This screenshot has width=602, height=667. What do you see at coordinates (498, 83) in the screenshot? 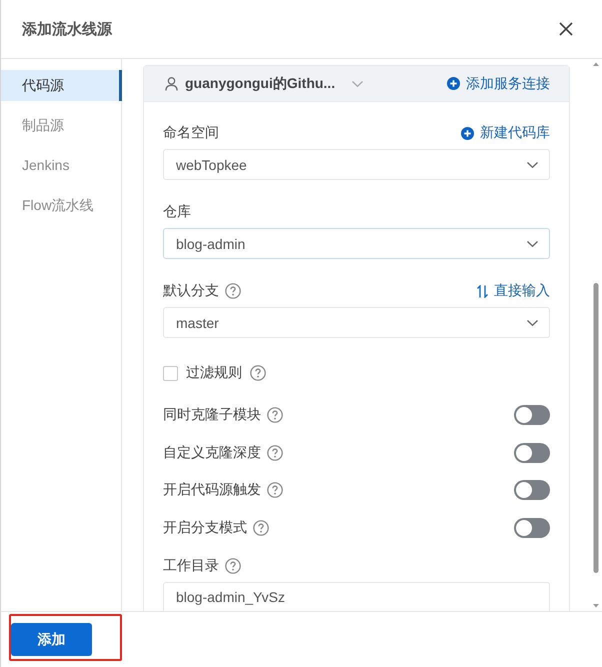
I see `action-link: 添加服务连接` at bounding box center [498, 83].